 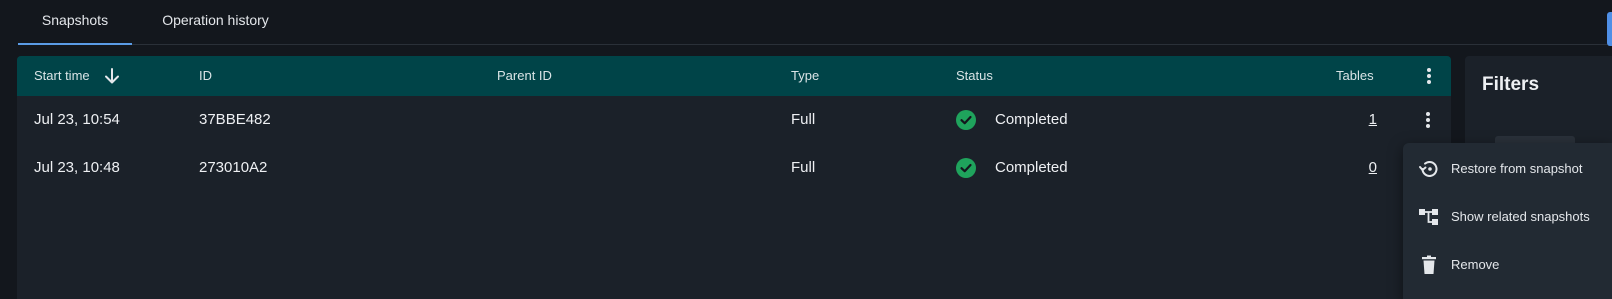 What do you see at coordinates (1609, 29) in the screenshot?
I see `primary-button-edge` at bounding box center [1609, 29].